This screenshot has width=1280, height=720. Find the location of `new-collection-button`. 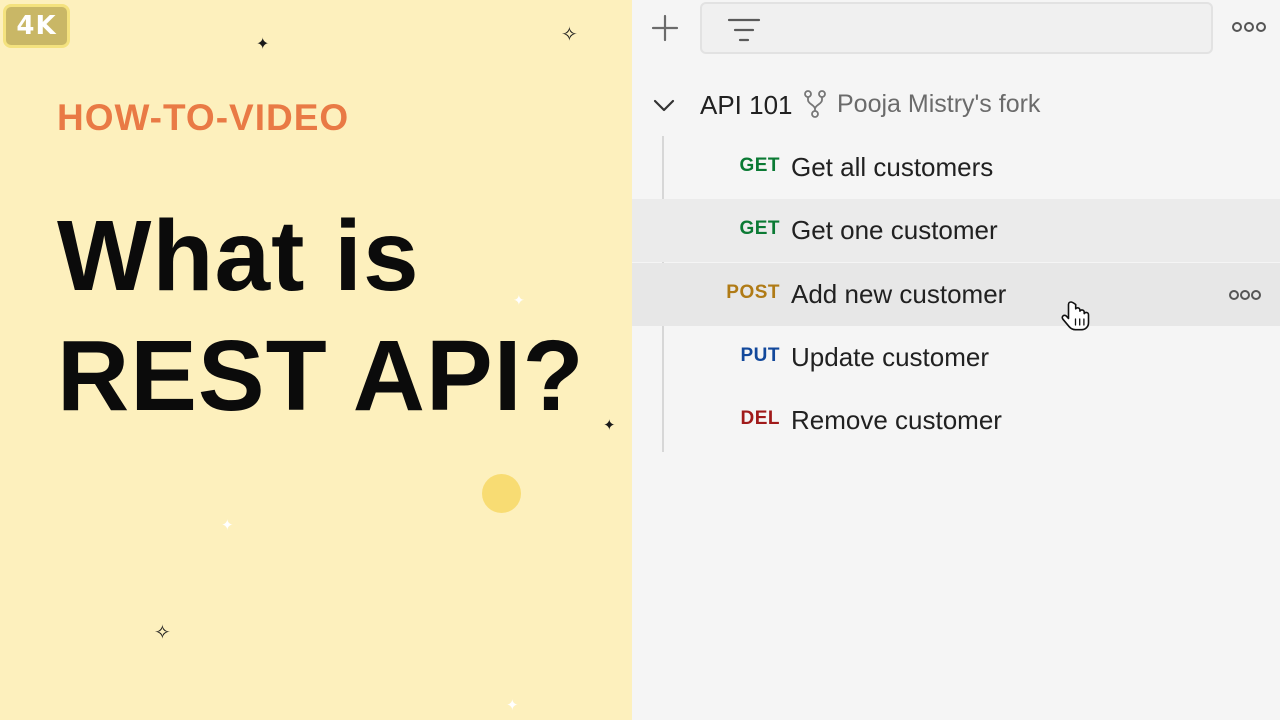

new-collection-button is located at coordinates (665, 28).